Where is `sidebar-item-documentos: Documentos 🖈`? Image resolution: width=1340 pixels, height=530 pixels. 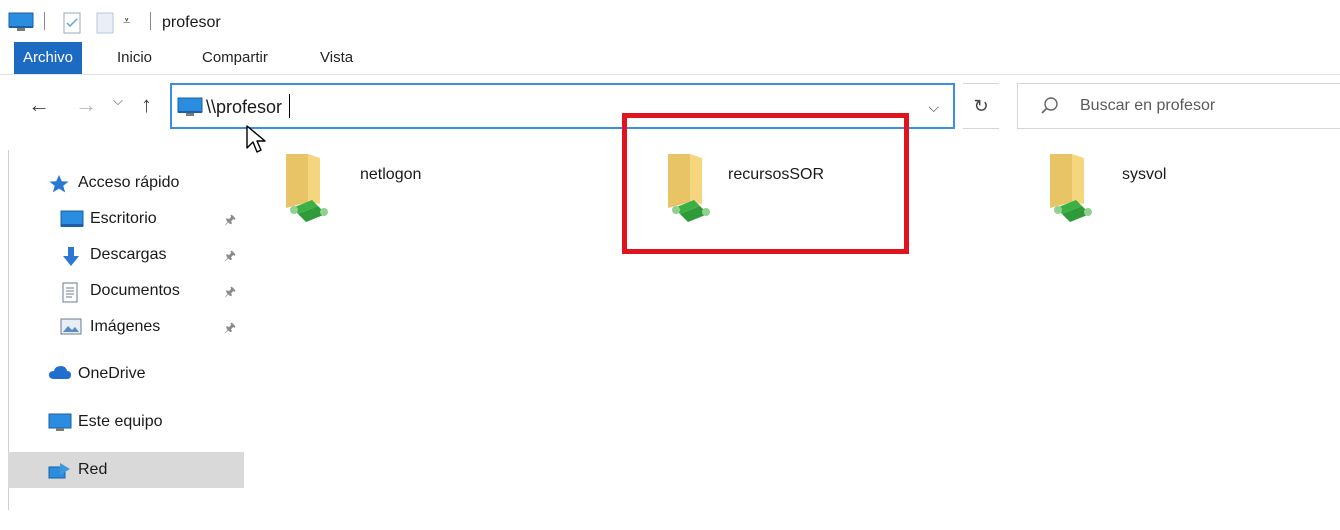
sidebar-item-documentos: Documentos 🖈 is located at coordinates (141, 291).